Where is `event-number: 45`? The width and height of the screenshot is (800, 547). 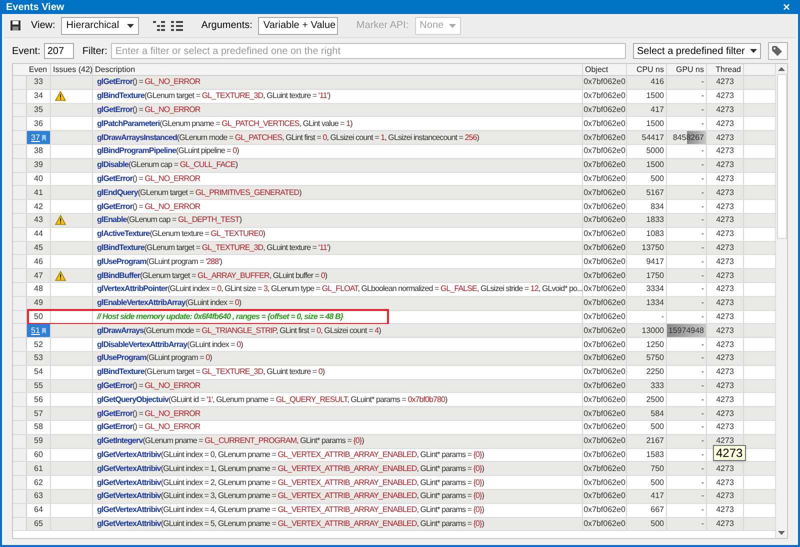
event-number: 45 is located at coordinates (38, 248).